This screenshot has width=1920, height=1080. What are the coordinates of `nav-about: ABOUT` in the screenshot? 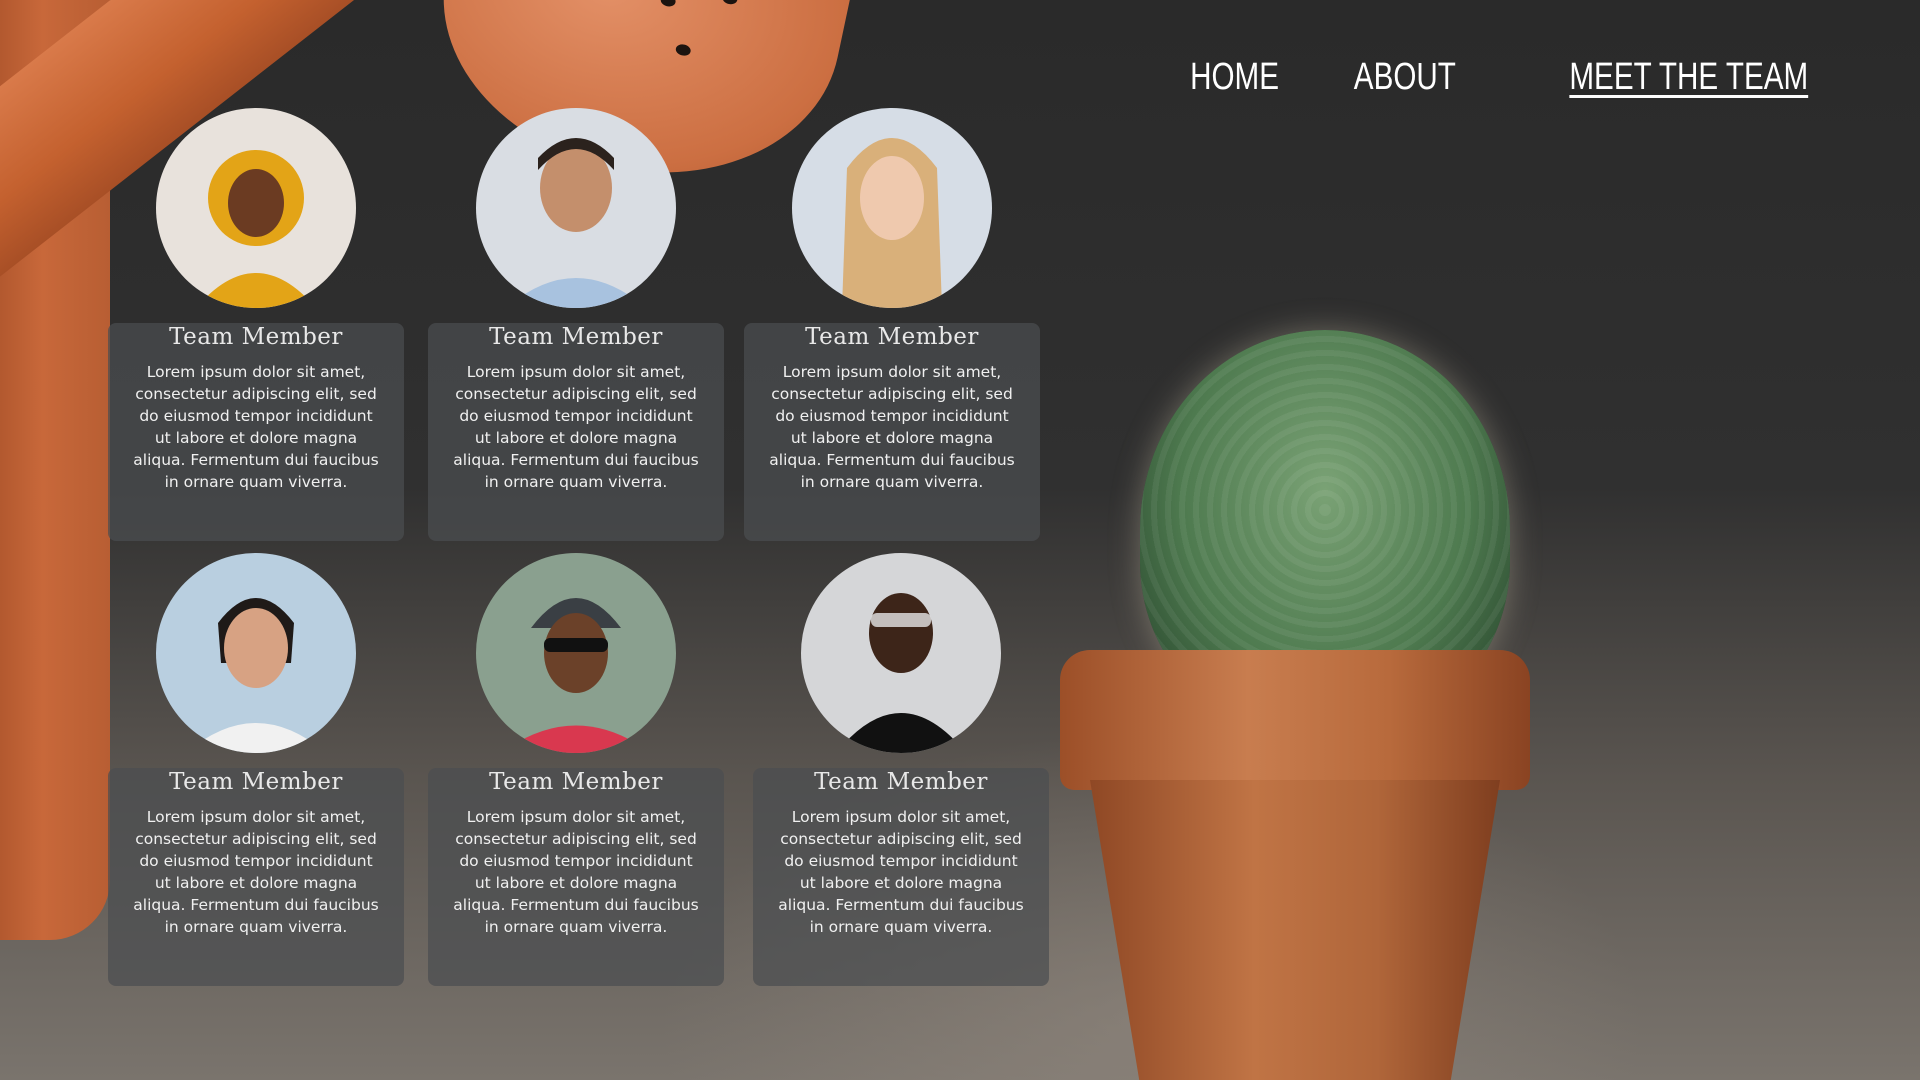 It's located at (1405, 77).